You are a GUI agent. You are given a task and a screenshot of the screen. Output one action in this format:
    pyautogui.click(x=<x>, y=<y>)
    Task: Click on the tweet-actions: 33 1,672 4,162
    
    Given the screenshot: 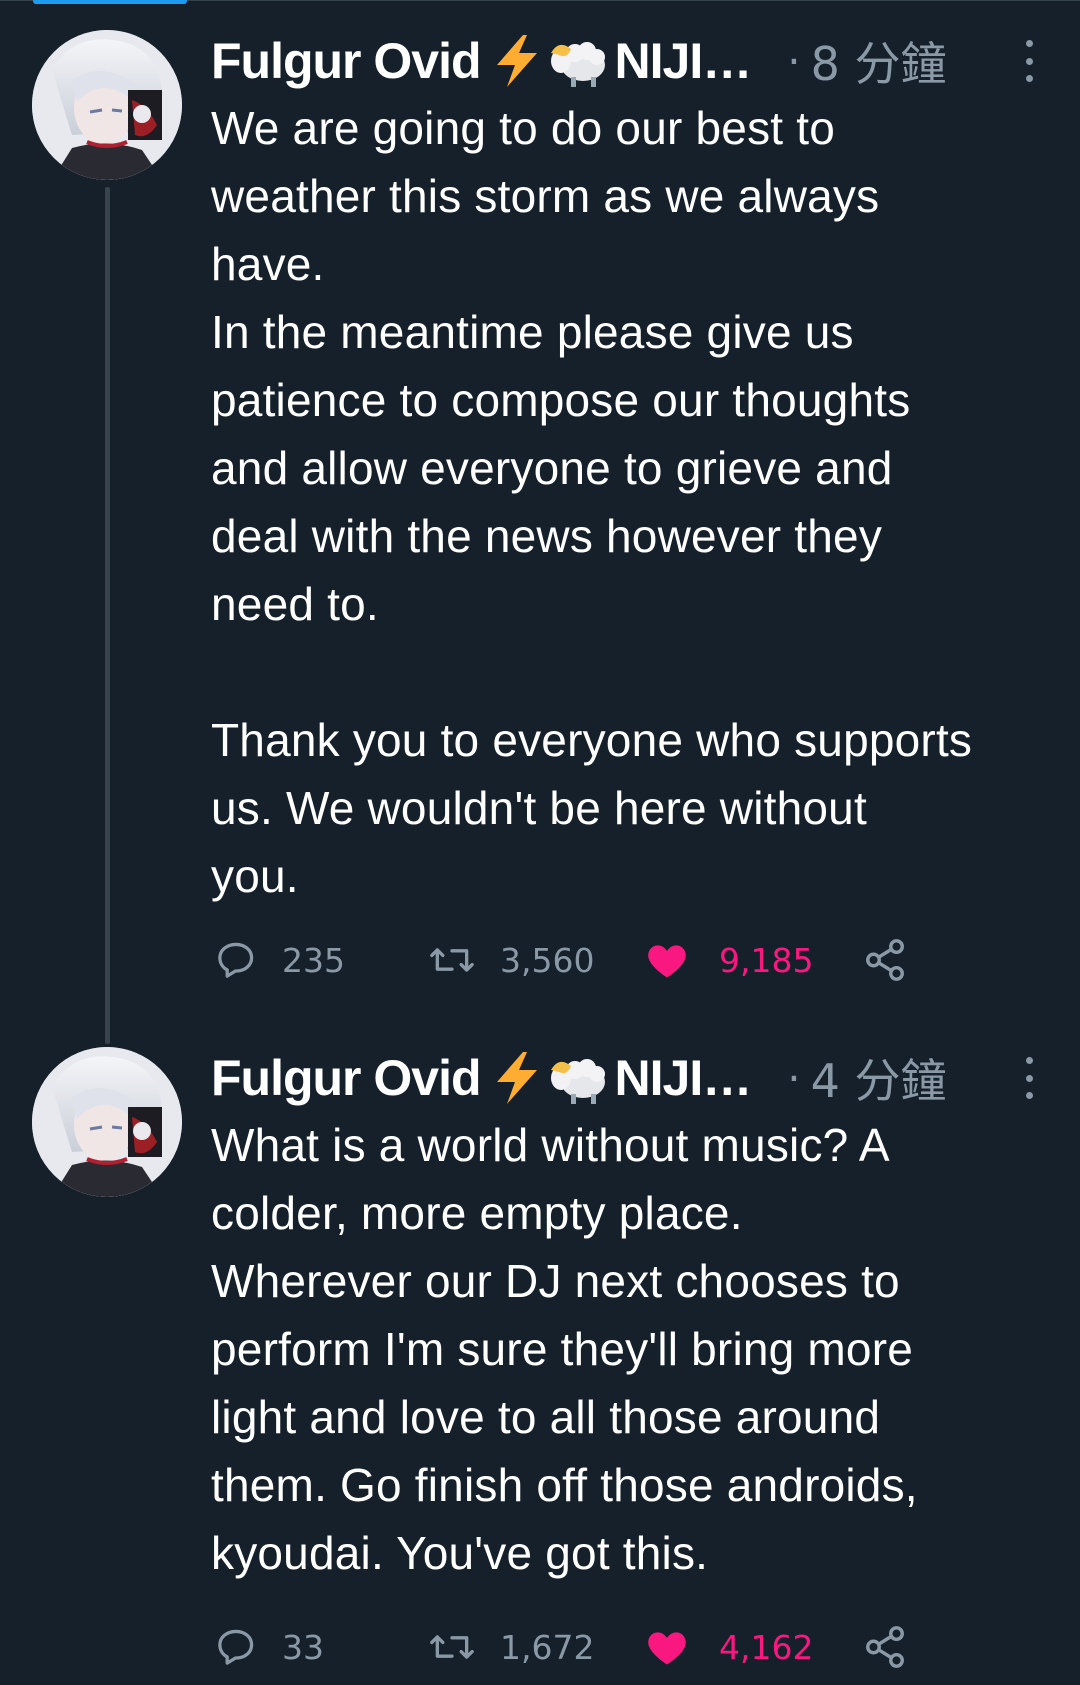 What is the action you would take?
    pyautogui.click(x=452, y=1647)
    